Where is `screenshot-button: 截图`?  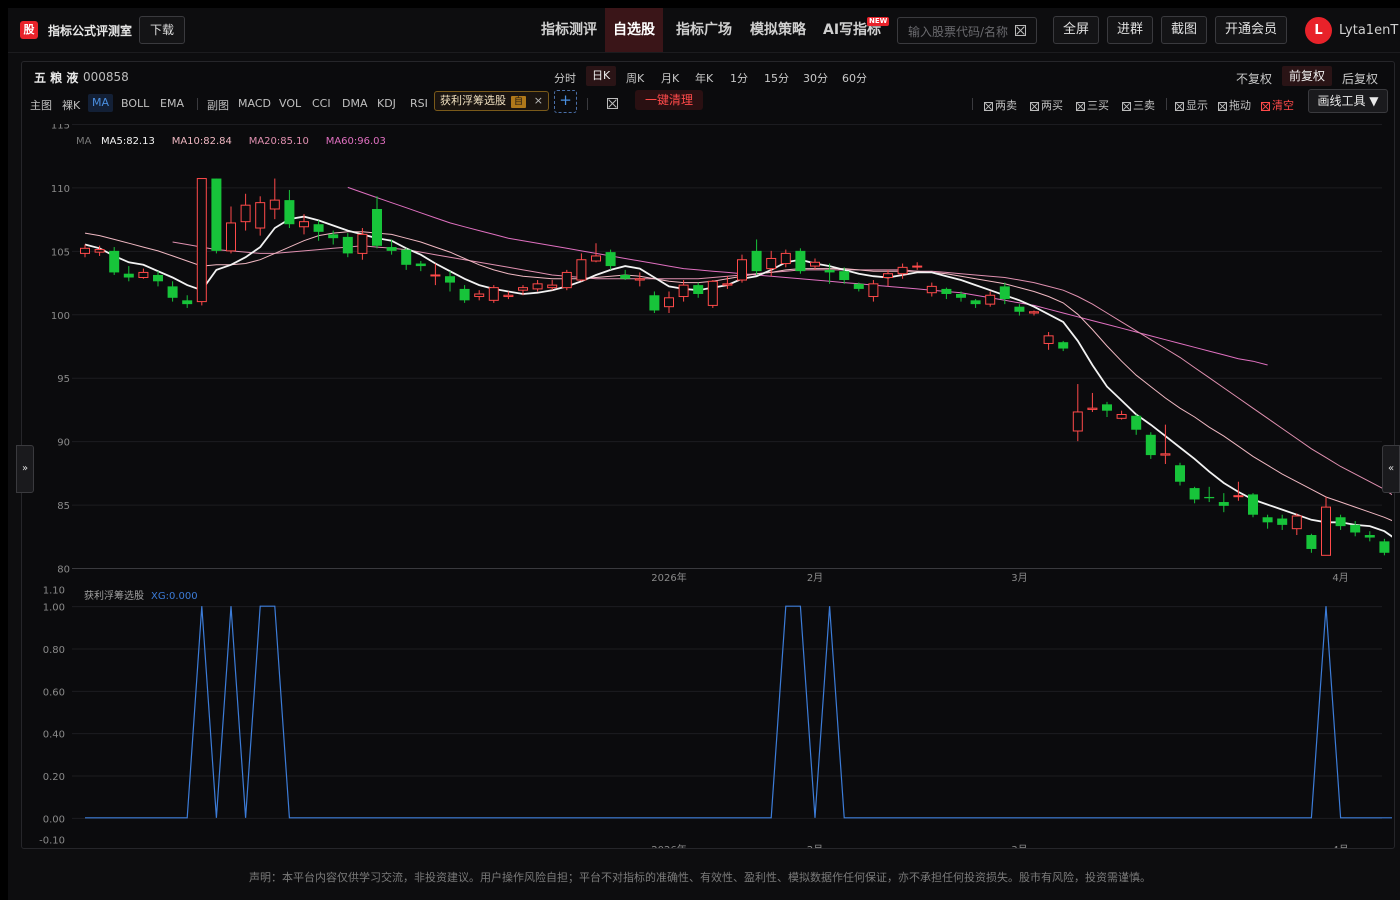 screenshot-button: 截图 is located at coordinates (1184, 30).